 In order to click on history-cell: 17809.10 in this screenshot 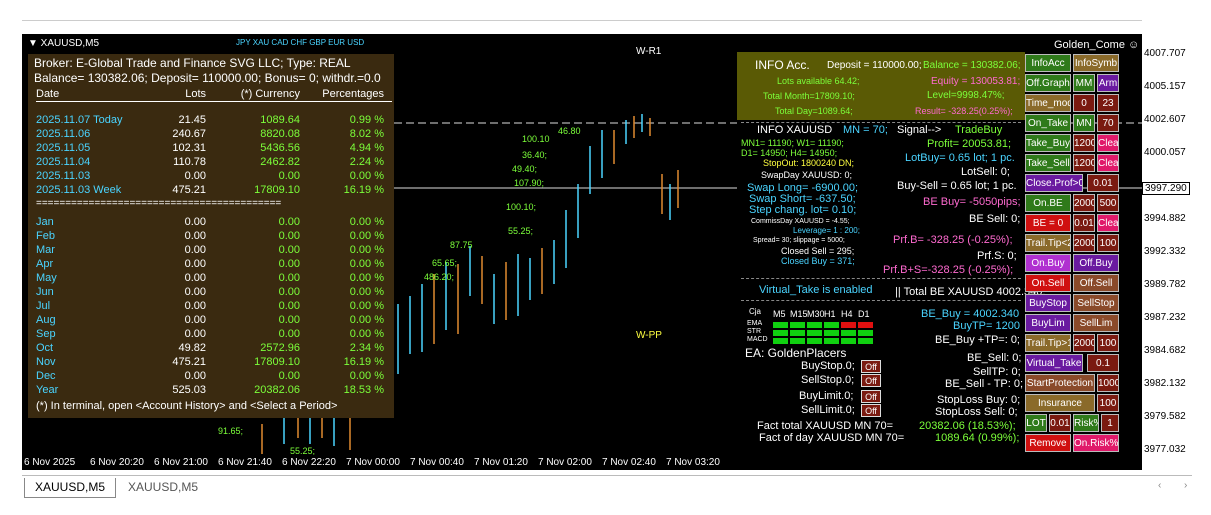, I will do `click(277, 190)`.